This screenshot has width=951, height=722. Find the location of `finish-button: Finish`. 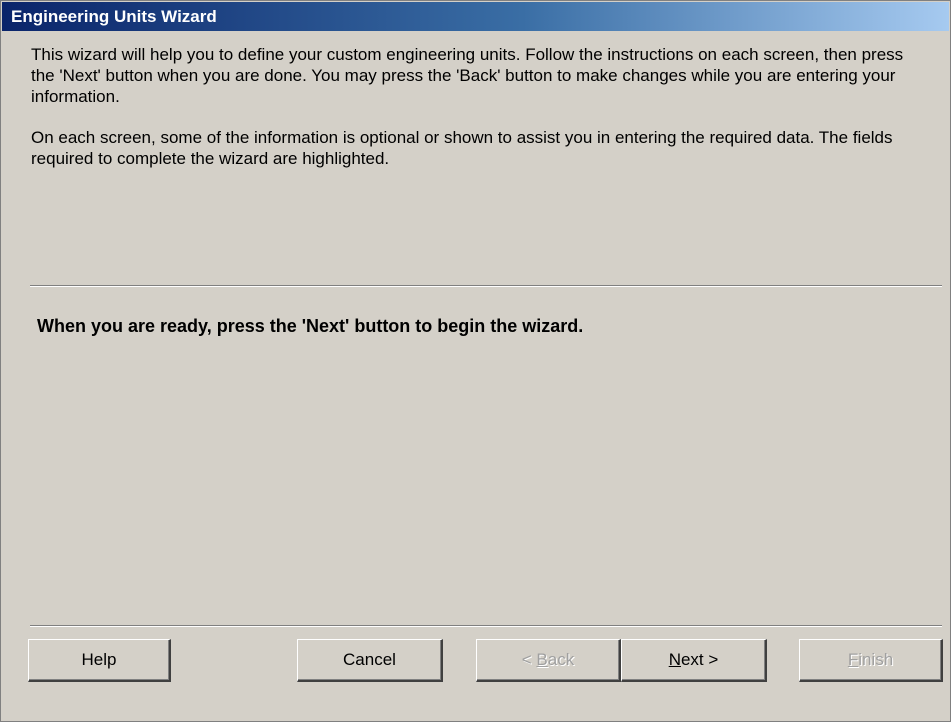

finish-button: Finish is located at coordinates (871, 660).